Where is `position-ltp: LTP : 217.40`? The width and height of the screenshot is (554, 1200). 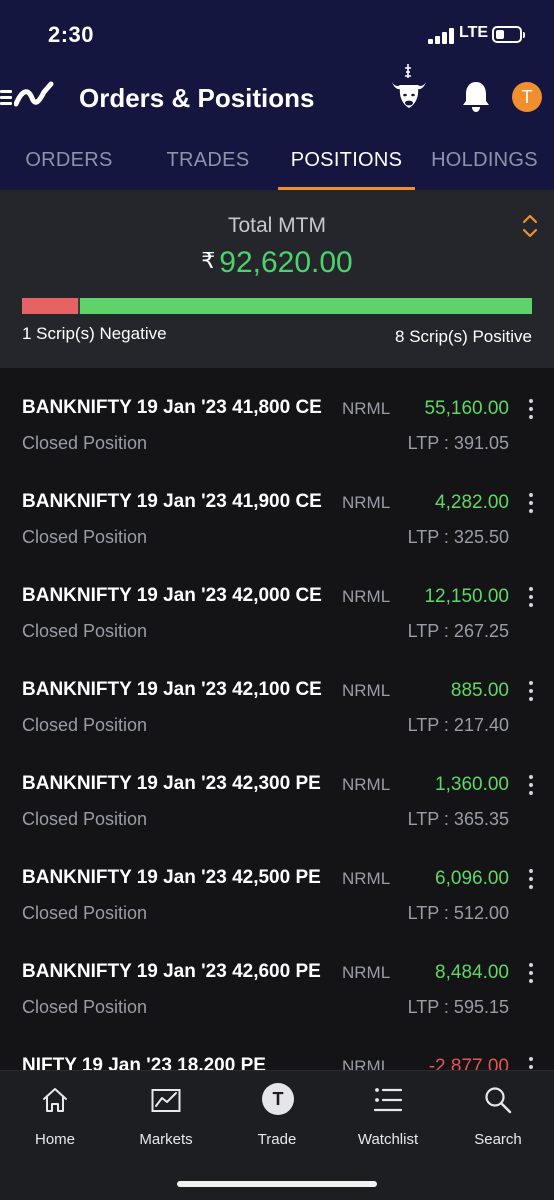 position-ltp: LTP : 217.40 is located at coordinates (458, 725).